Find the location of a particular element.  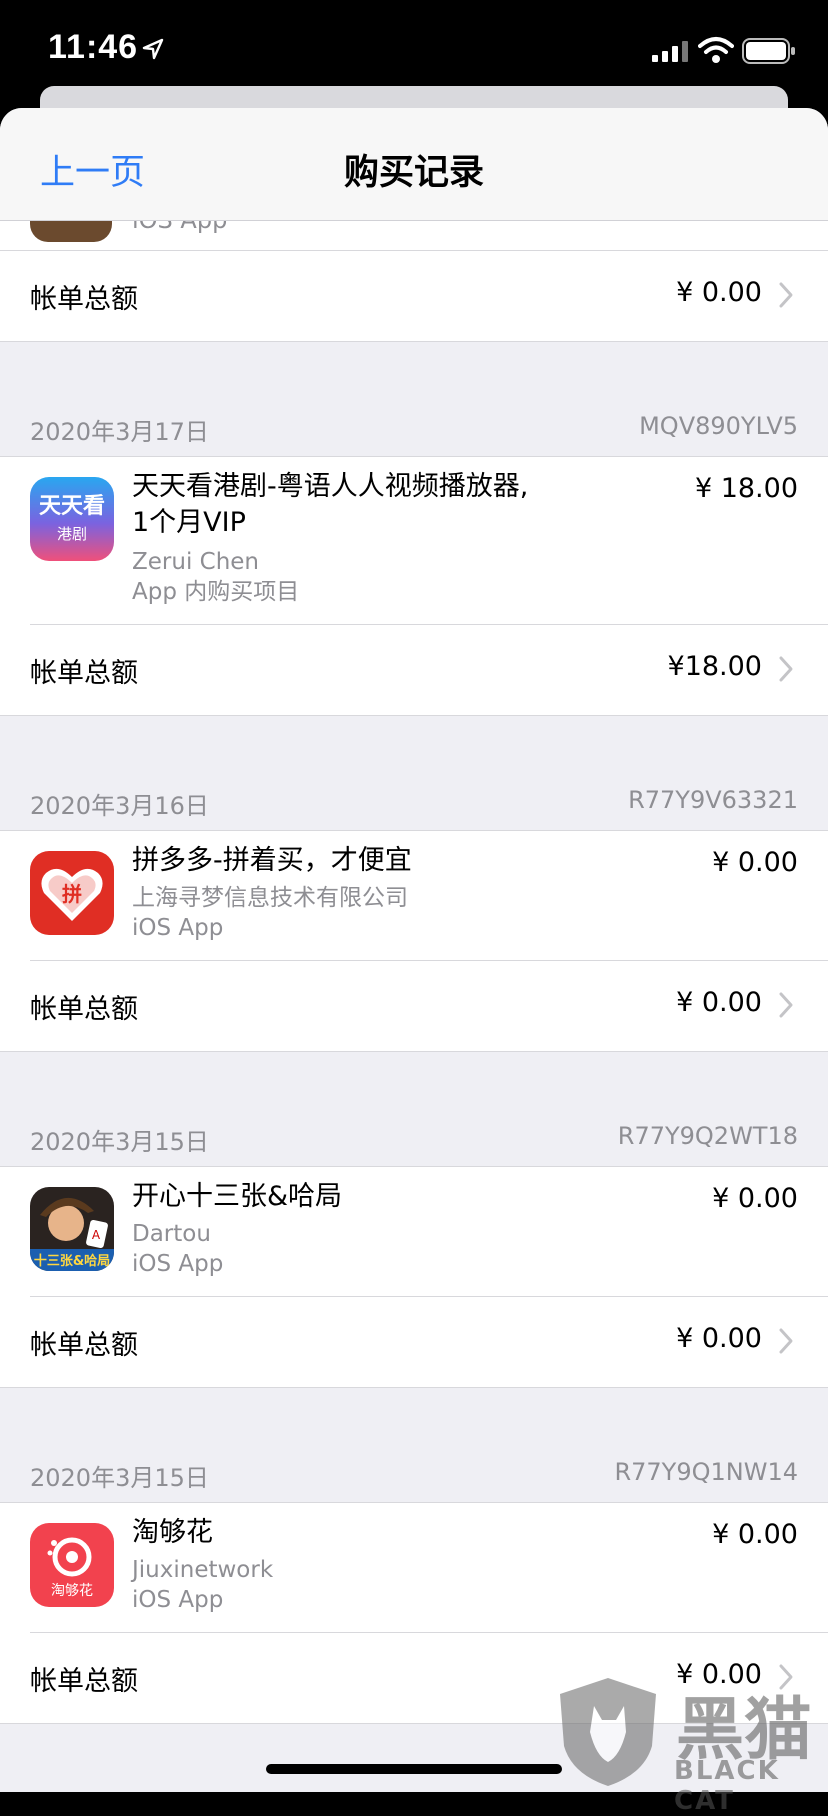

pinduoduo-app-icon: 拼 is located at coordinates (72, 893).